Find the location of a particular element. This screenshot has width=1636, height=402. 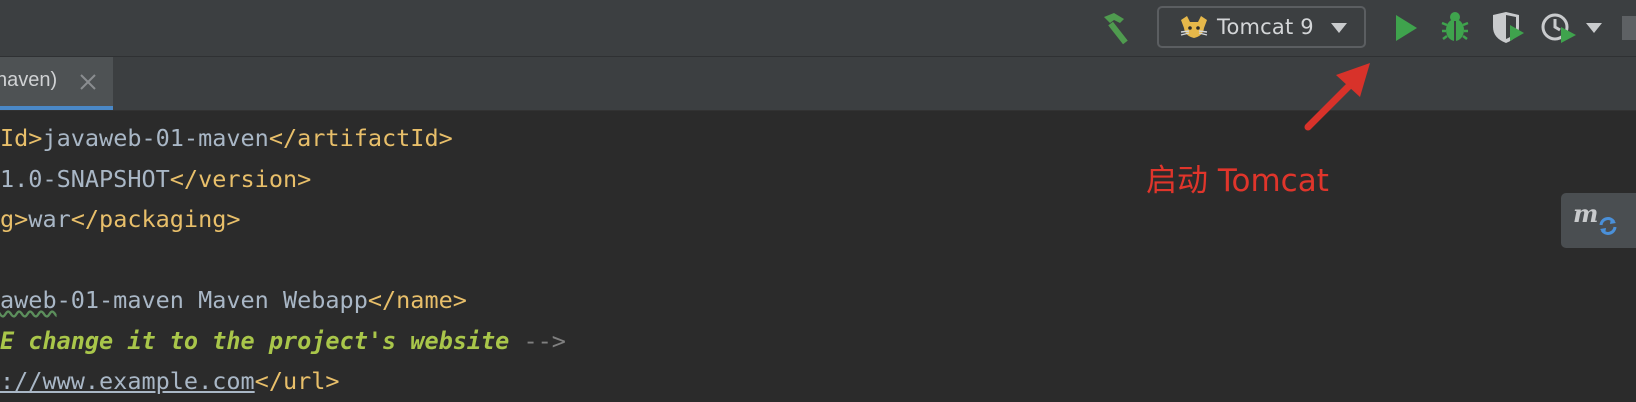

code-token: javaweb-01-maven is located at coordinates (155, 138).